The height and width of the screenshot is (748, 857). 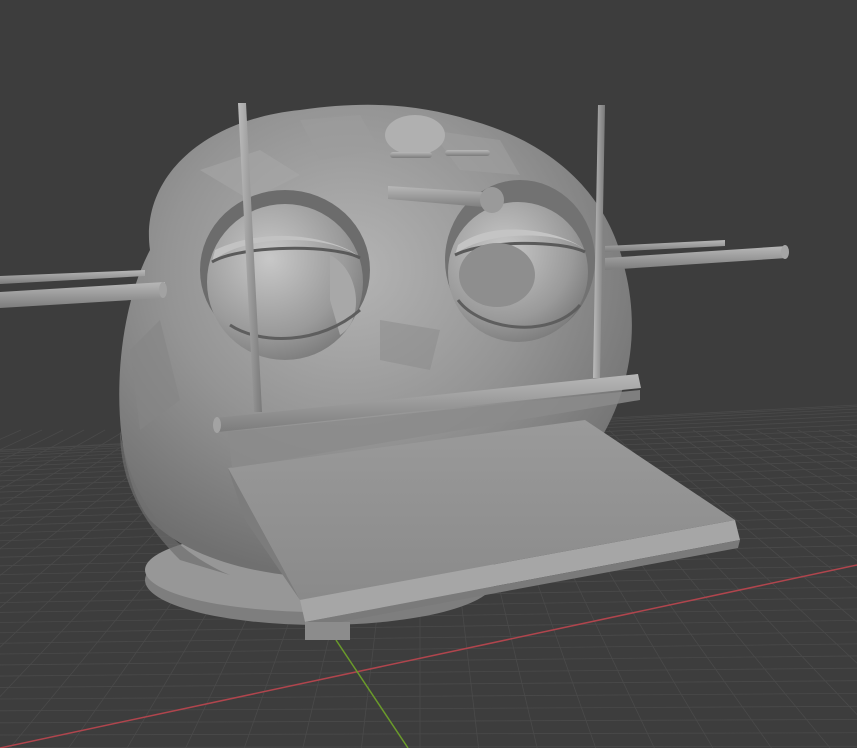 I want to click on right-side-rods, so click(x=697, y=255).